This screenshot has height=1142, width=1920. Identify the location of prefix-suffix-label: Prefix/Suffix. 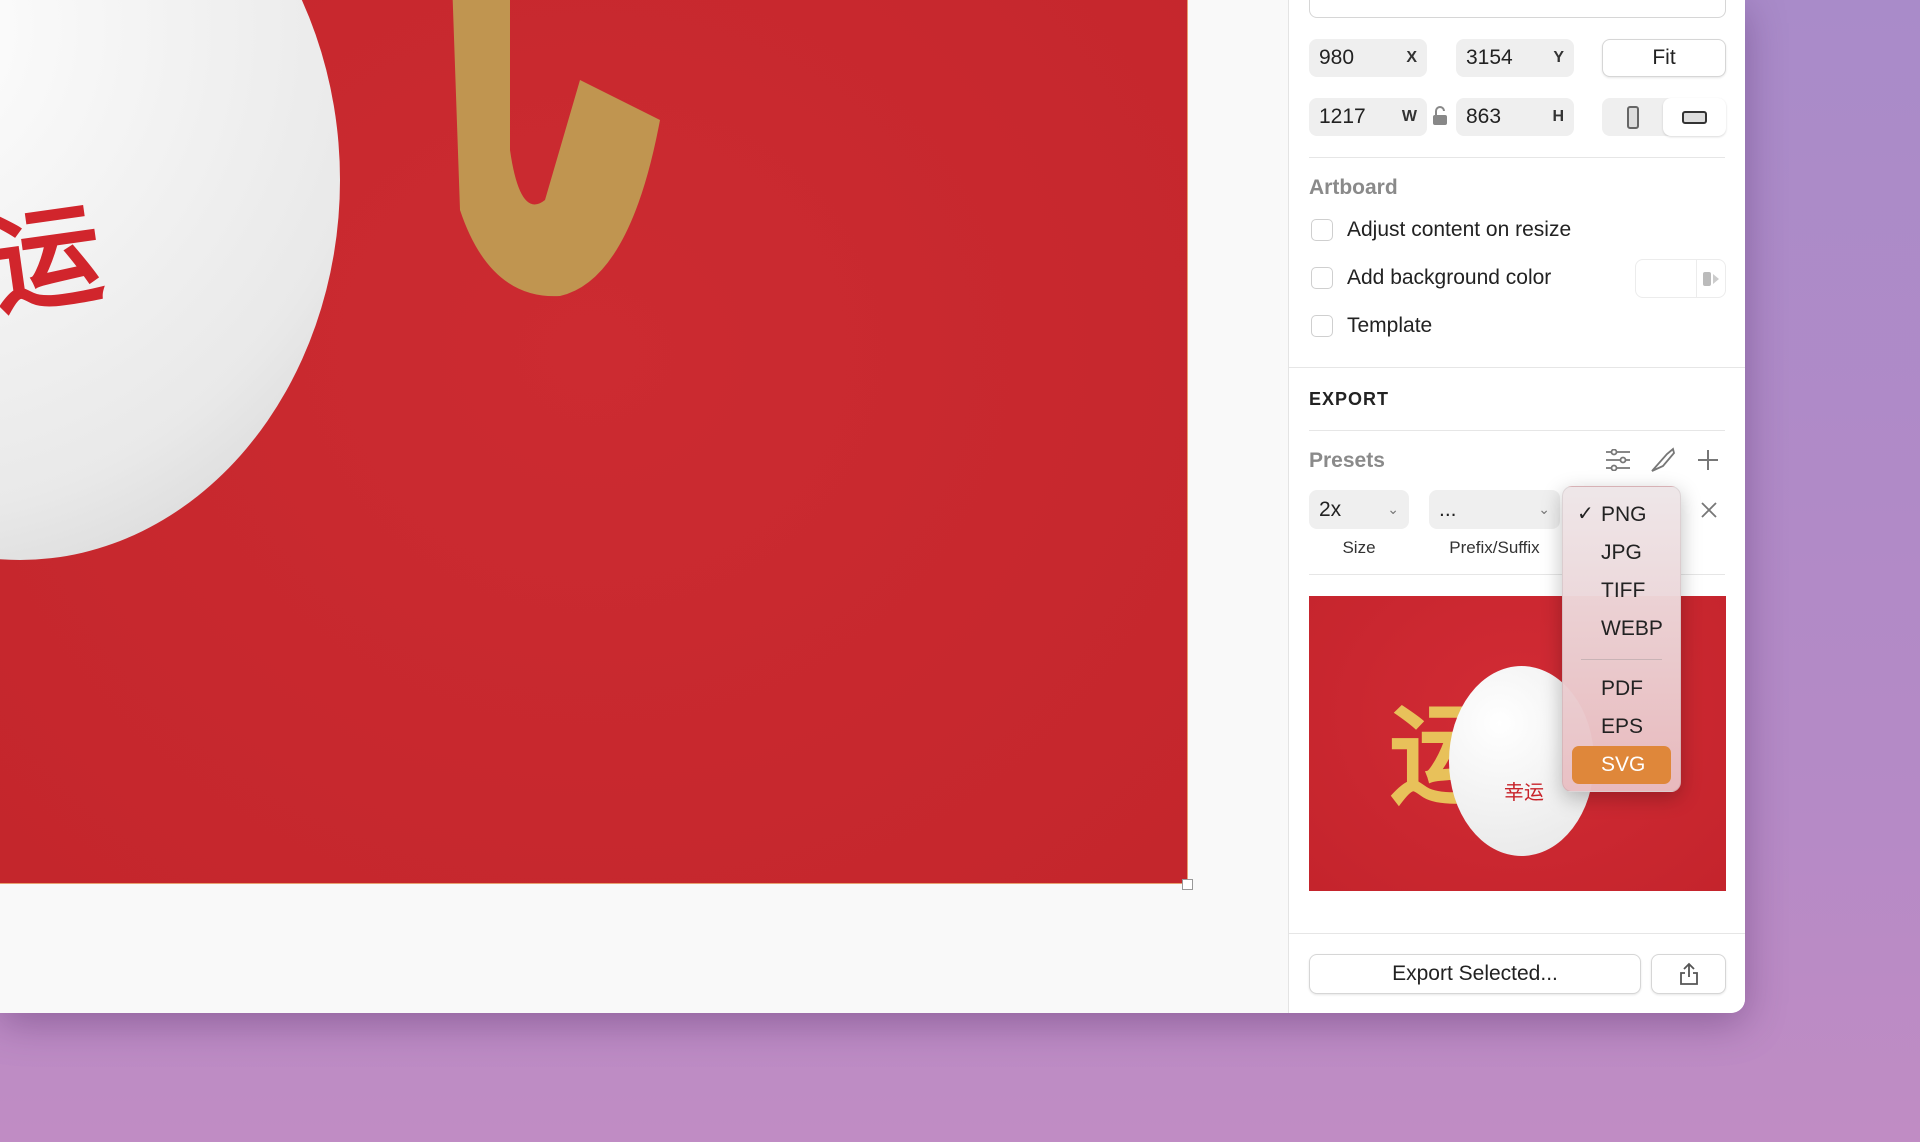
(1494, 547).